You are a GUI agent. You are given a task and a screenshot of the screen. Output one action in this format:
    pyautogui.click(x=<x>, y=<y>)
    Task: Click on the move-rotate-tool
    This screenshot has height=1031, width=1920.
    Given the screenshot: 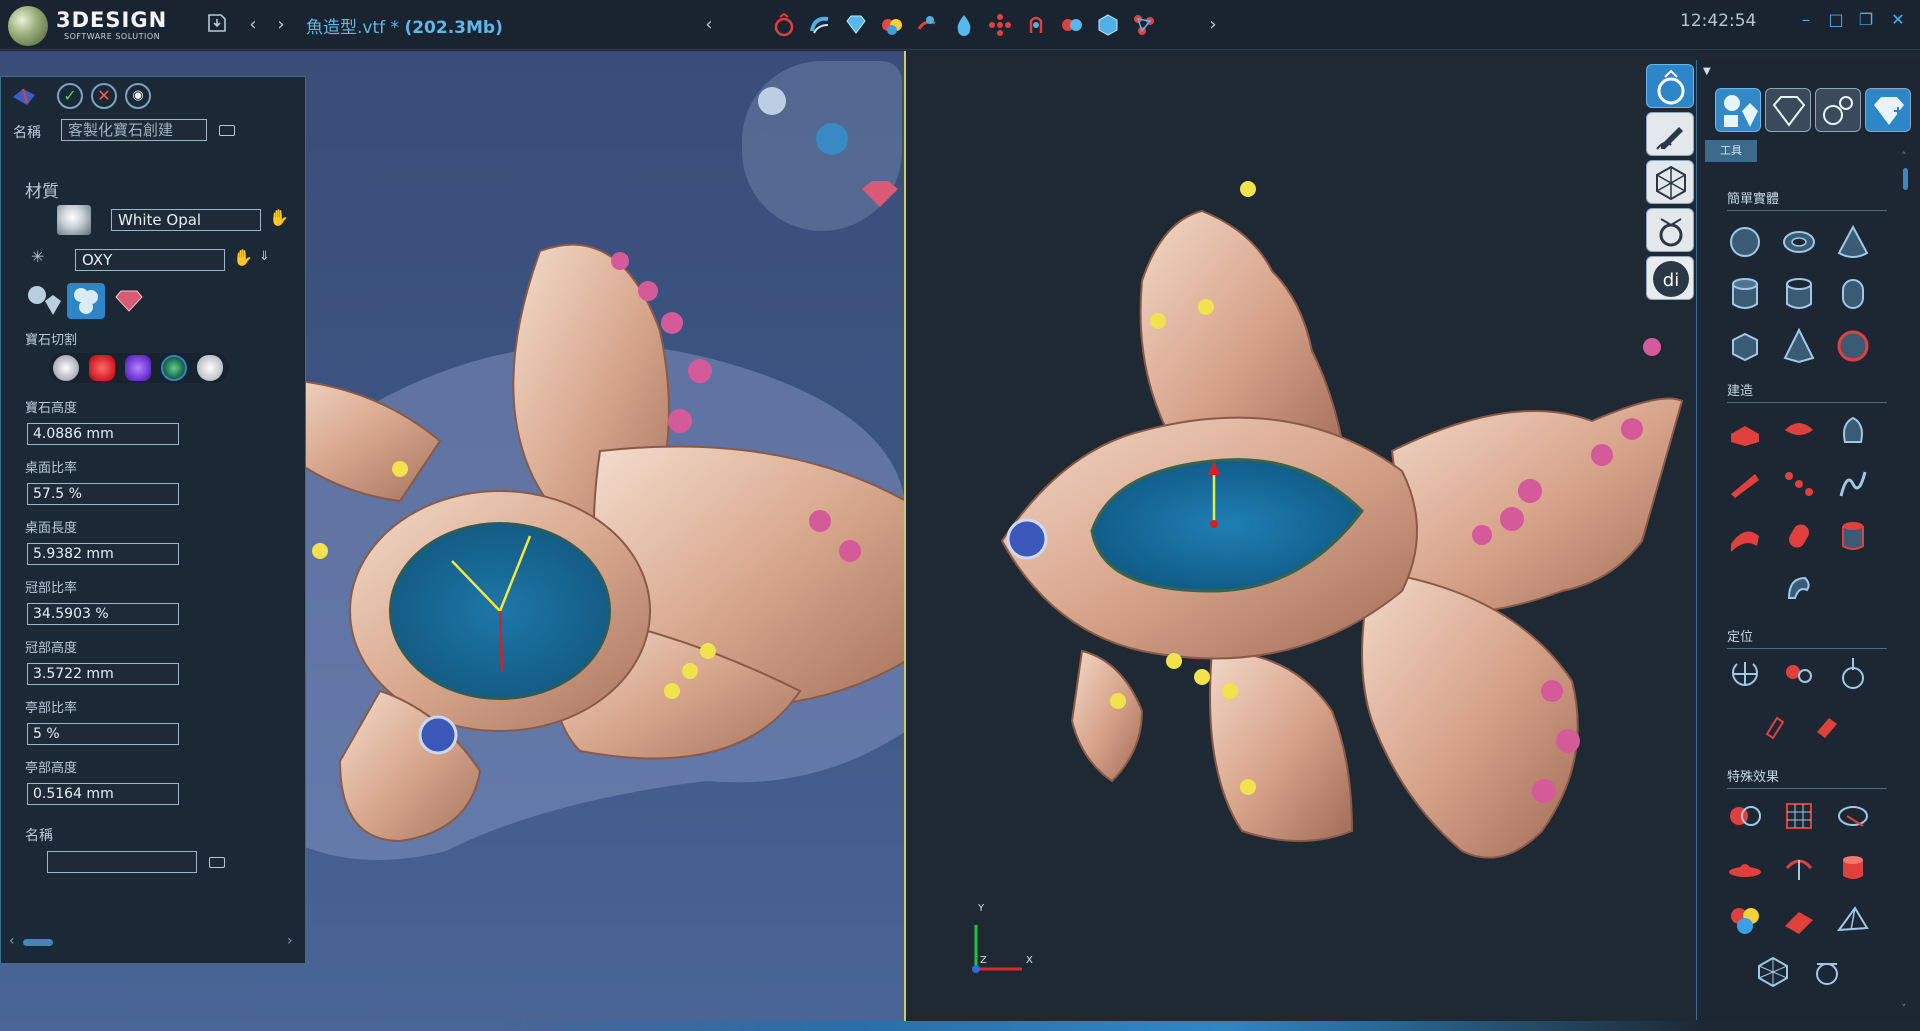 What is the action you would take?
    pyautogui.click(x=1745, y=674)
    